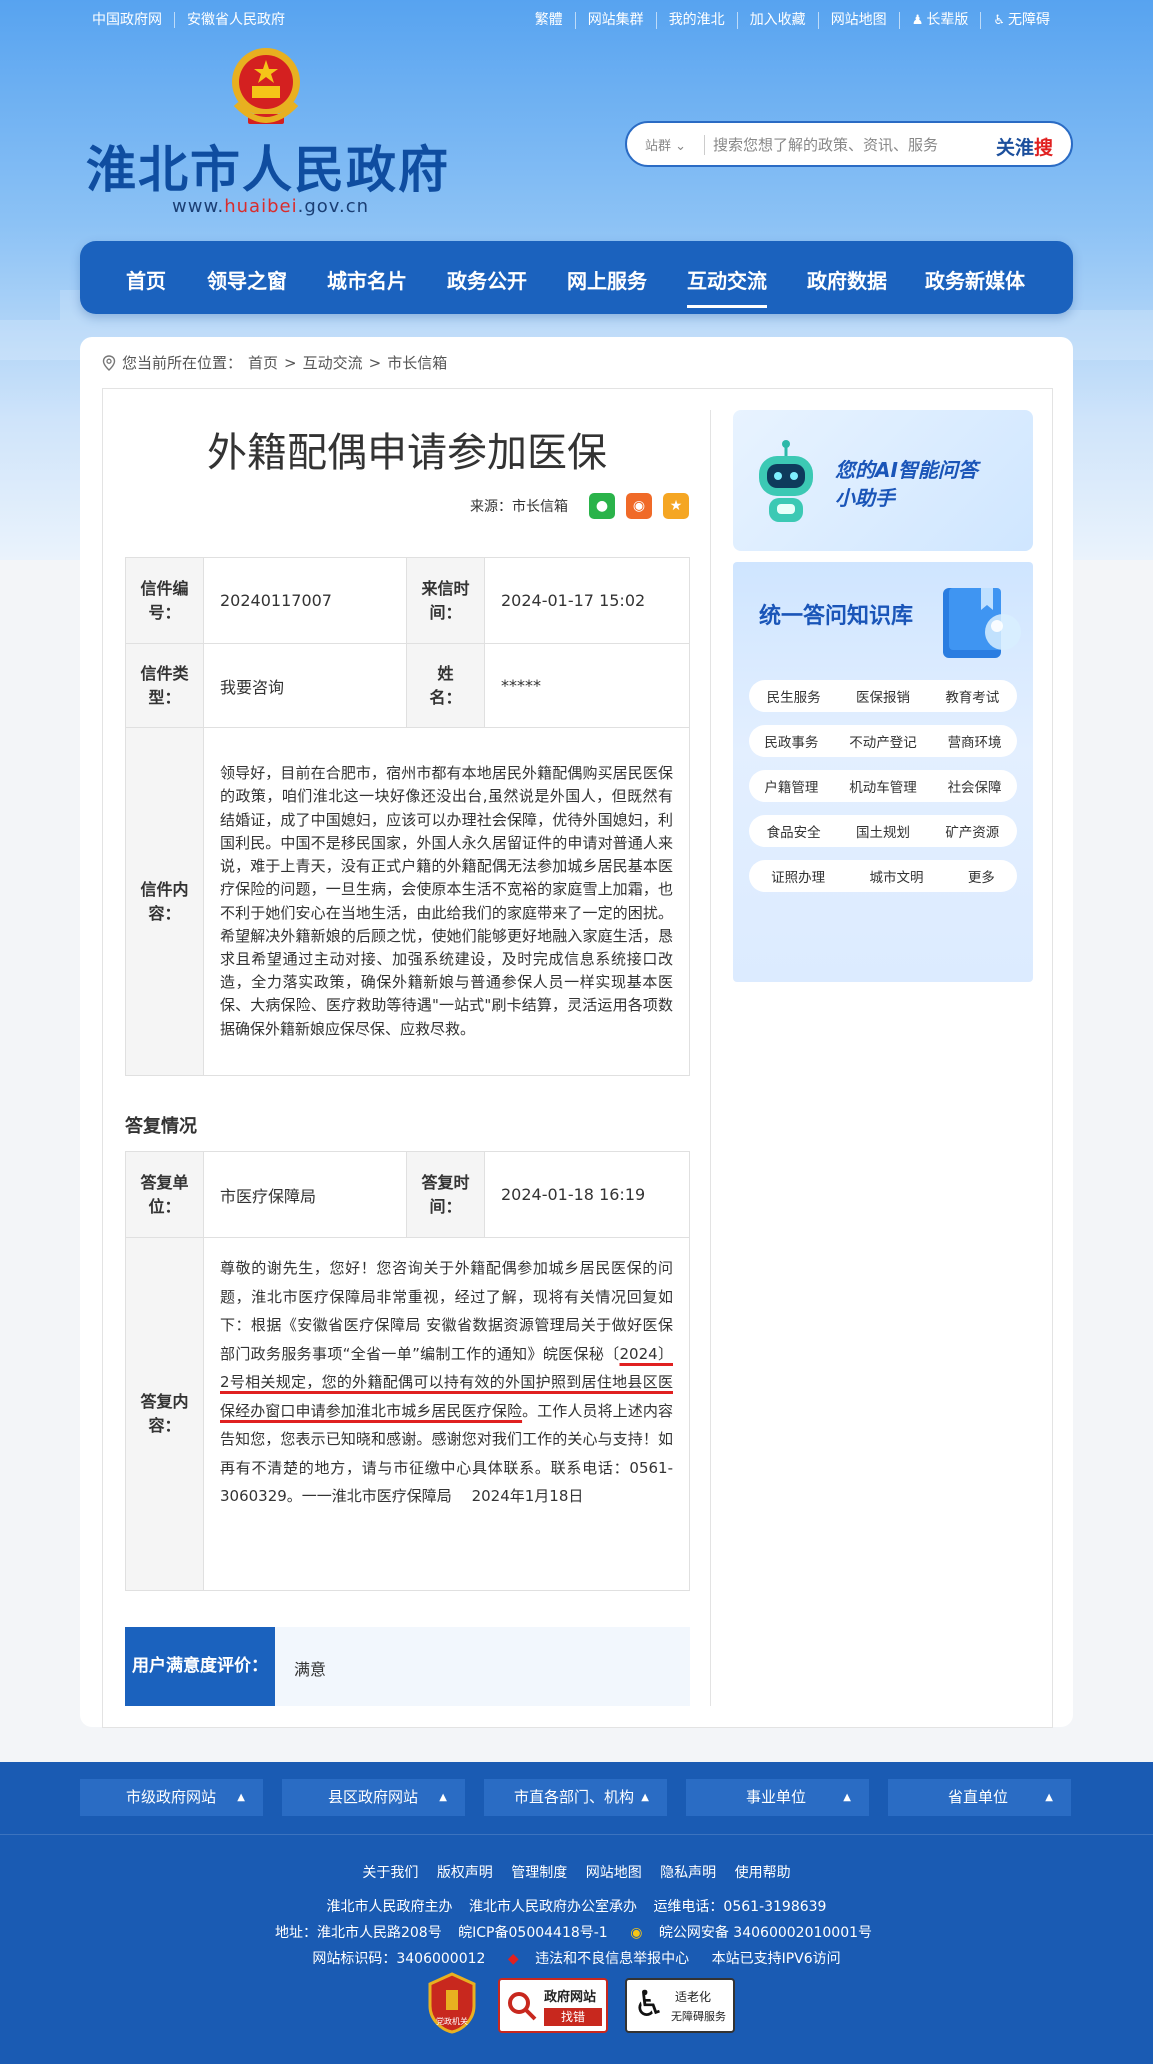 This screenshot has height=2064, width=1153. I want to click on elderly-accessibility-badge: ♿ 适老化 无障碍服务, so click(680, 2005).